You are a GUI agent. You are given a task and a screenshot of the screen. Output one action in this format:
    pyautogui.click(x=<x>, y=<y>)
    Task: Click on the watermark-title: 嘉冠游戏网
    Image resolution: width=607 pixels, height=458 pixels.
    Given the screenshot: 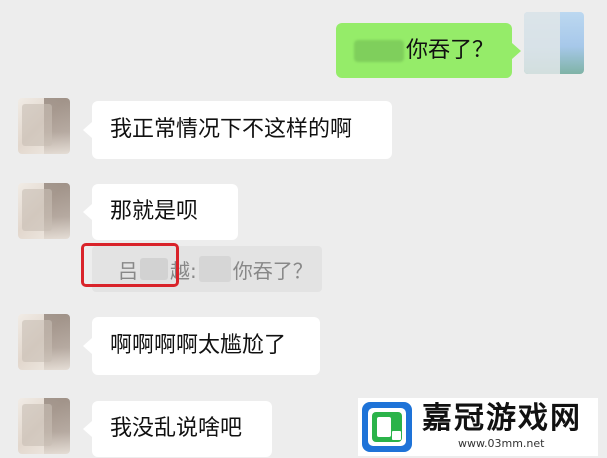 What is the action you would take?
    pyautogui.click(x=502, y=418)
    